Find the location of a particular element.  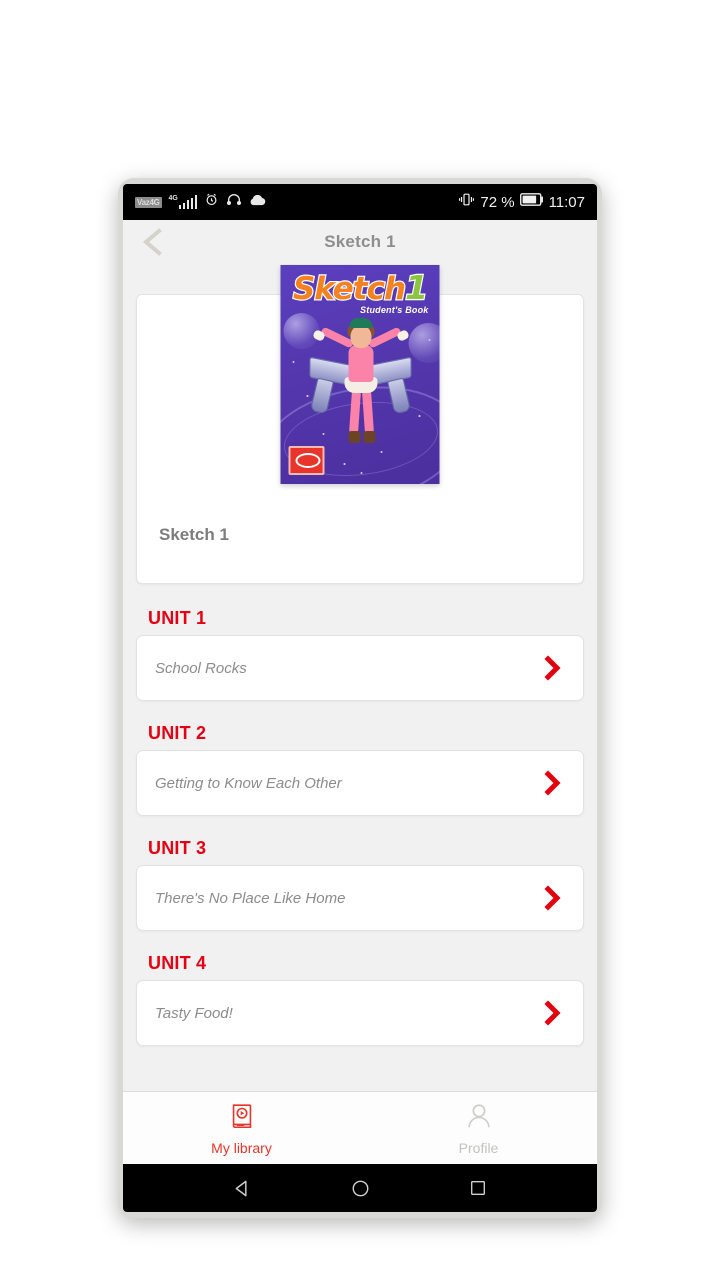

unit-label: UNIT 3 is located at coordinates (177, 848).